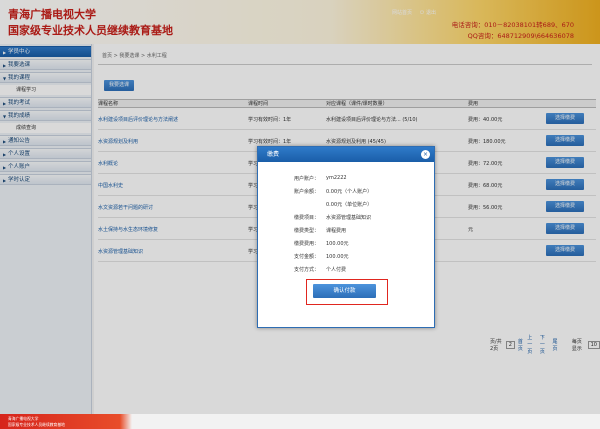  I want to click on field-balance-personal: 账户余额： 0.00元（个人账户）, so click(333, 192).